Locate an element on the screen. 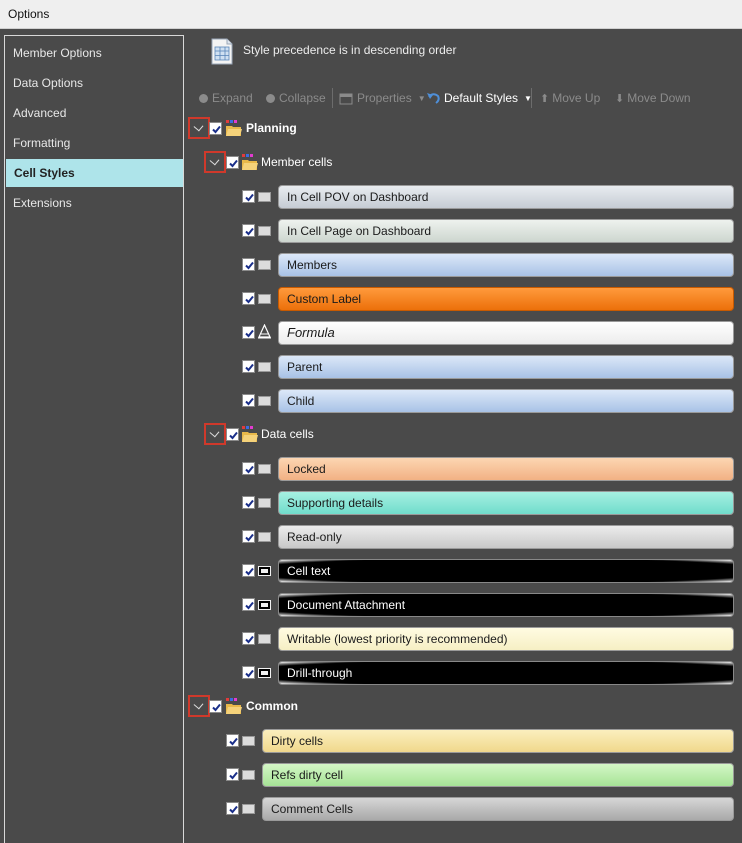  collapse-icon is located at coordinates (270, 98).